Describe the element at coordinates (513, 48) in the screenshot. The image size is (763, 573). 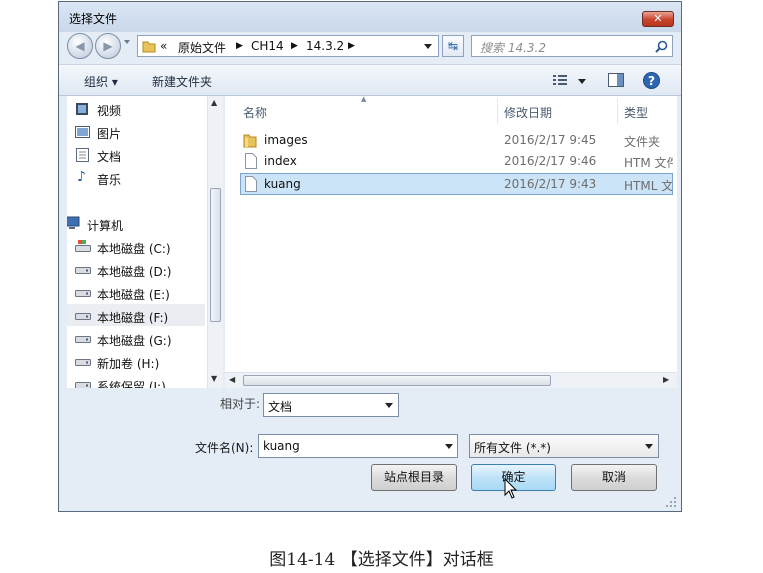
I see `search-placeholder: 搜索 14.3.2` at that location.